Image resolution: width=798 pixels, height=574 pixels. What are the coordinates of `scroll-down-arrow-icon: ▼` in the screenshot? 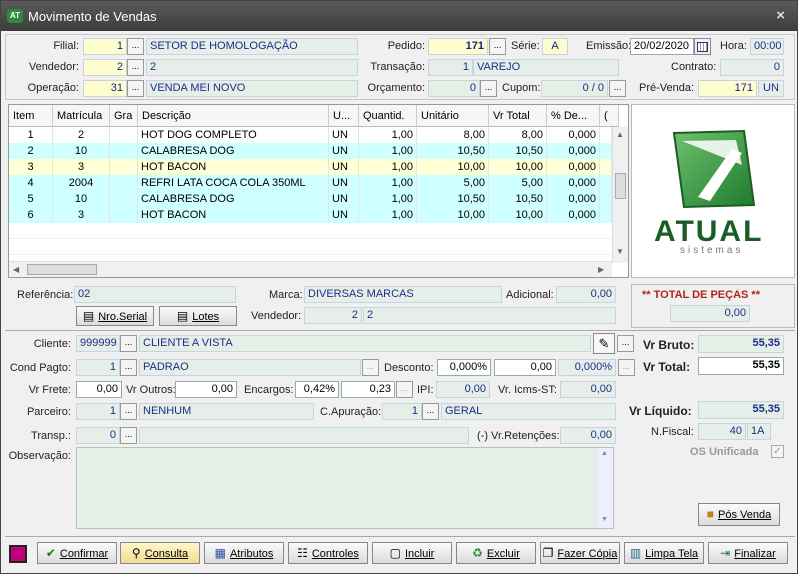 It's located at (604, 519).